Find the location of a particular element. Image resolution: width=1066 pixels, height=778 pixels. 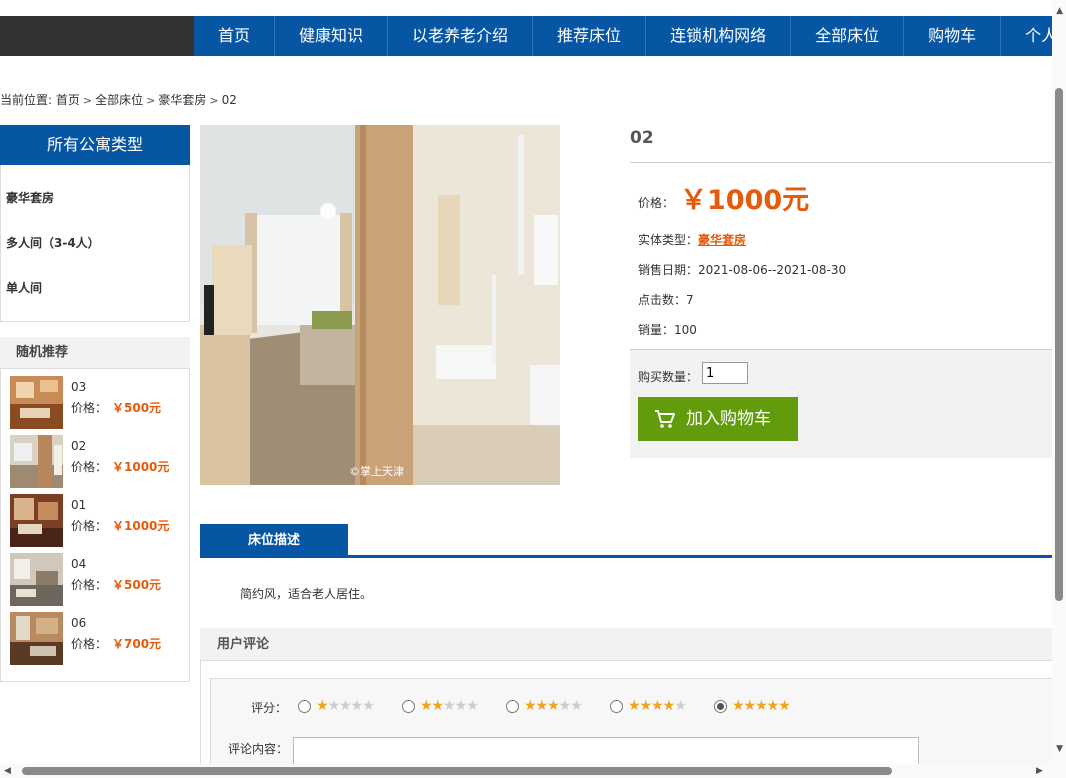

quantity-input is located at coordinates (725, 373).